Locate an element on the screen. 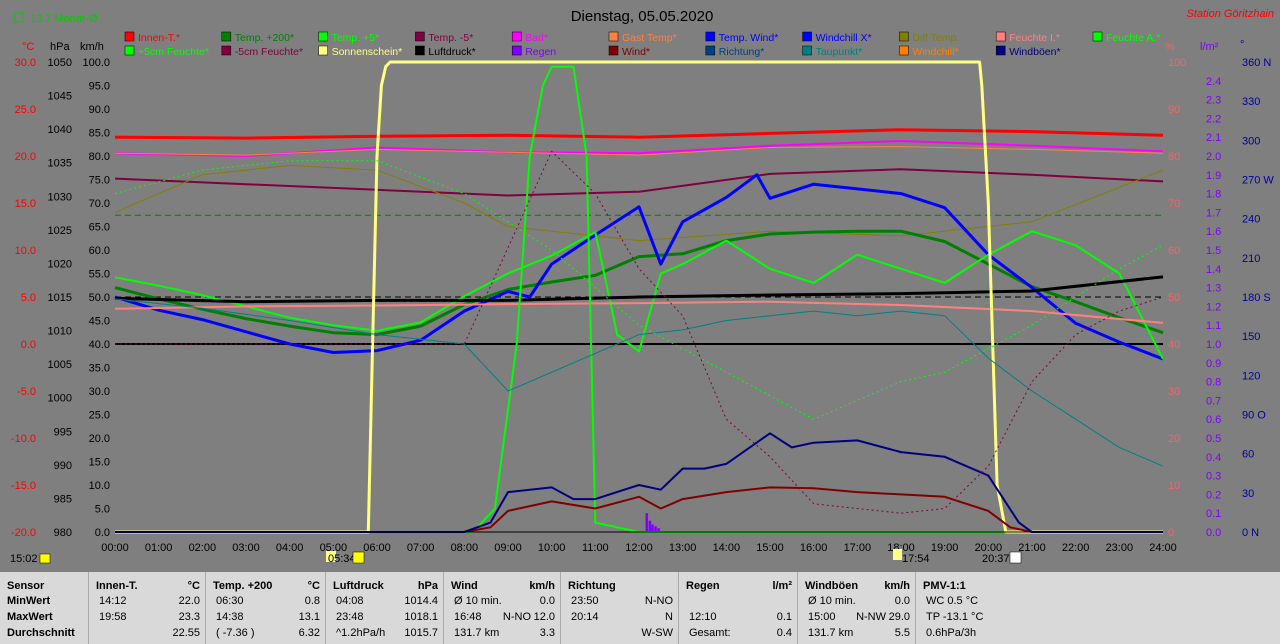 The width and height of the screenshot is (1280, 644). humidity-tick-label: 80 is located at coordinates (1174, 157).